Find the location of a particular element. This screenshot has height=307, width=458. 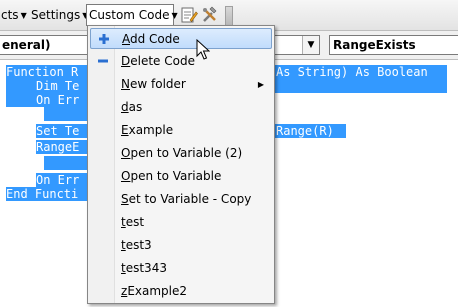

menu-item-add-code: Add Code is located at coordinates (181, 38).